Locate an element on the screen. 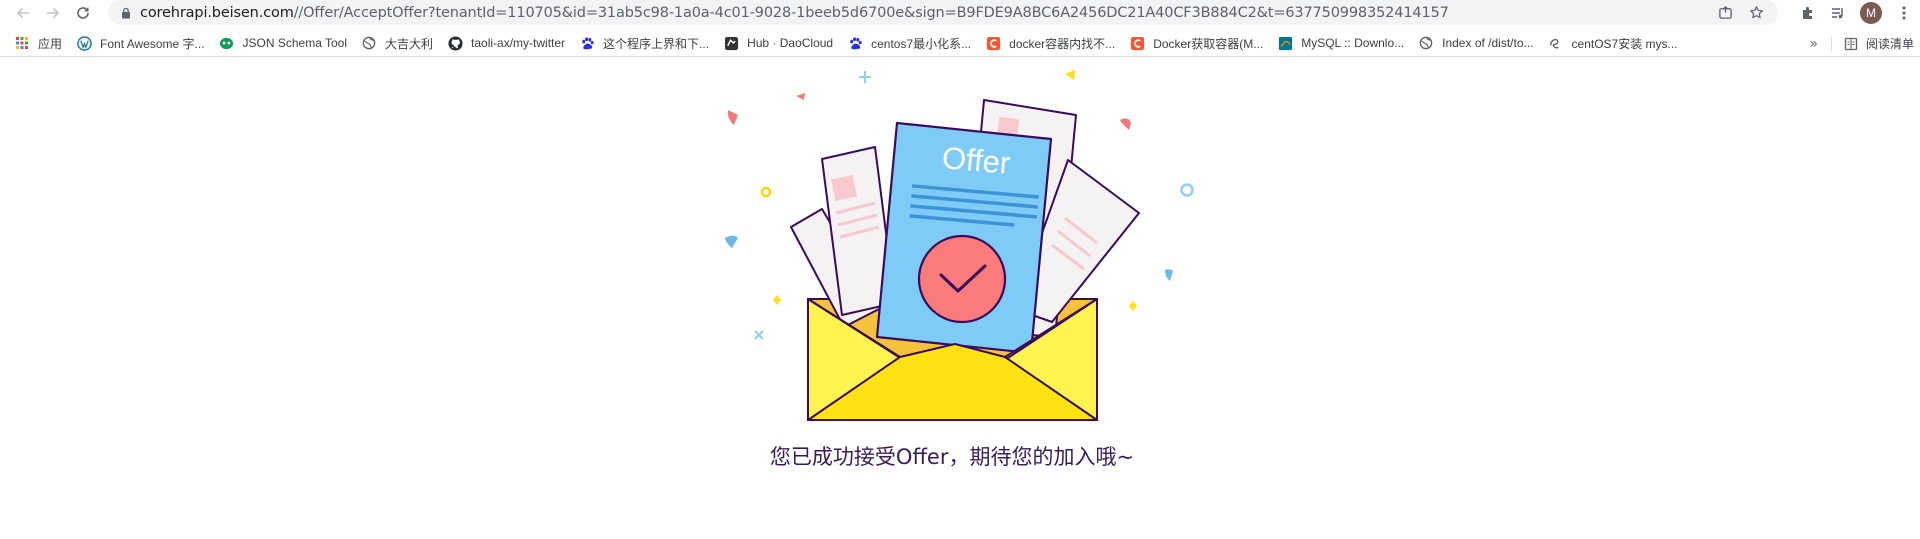 The height and width of the screenshot is (539, 1920). bookmark-item: taoli-ax/my-twitter is located at coordinates (506, 43).